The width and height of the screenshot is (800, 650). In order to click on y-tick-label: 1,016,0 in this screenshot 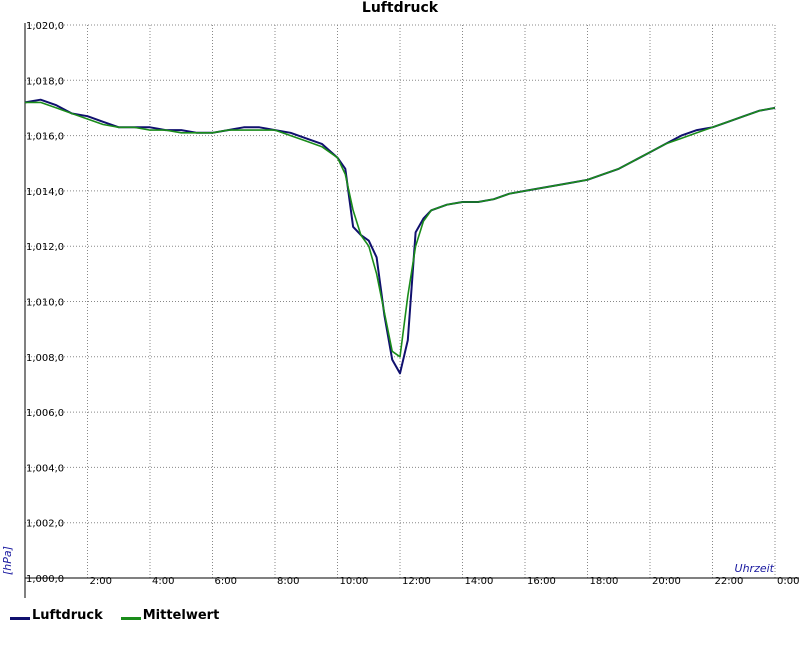, I will do `click(45, 137)`.